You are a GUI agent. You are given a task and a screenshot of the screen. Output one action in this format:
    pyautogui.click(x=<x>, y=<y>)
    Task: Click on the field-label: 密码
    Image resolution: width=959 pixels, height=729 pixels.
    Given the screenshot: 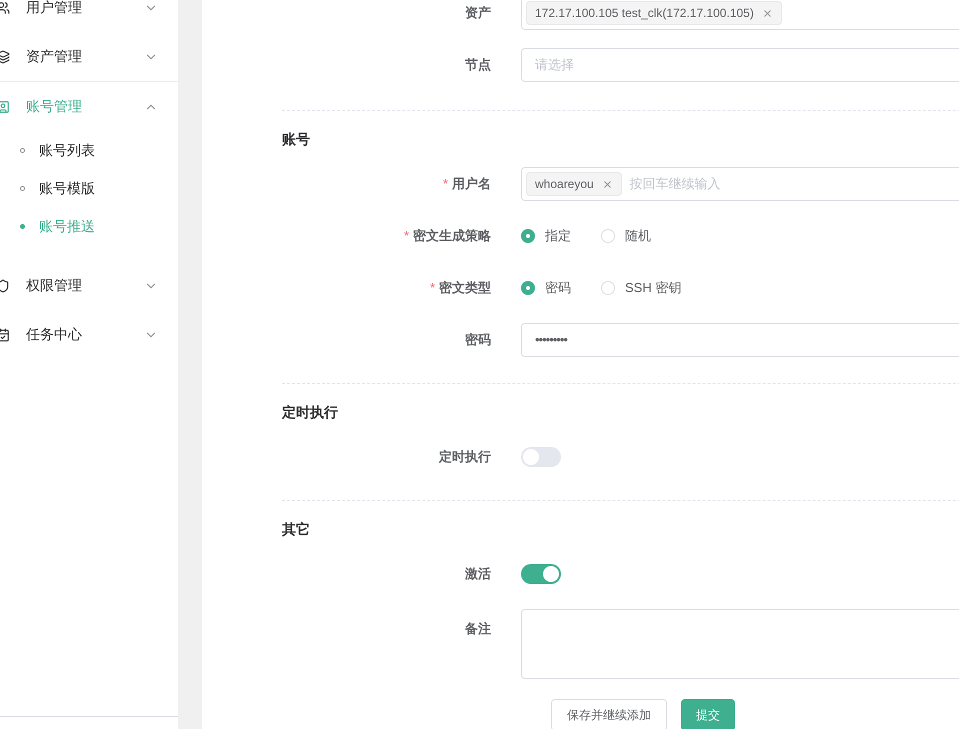 What is the action you would take?
    pyautogui.click(x=478, y=340)
    